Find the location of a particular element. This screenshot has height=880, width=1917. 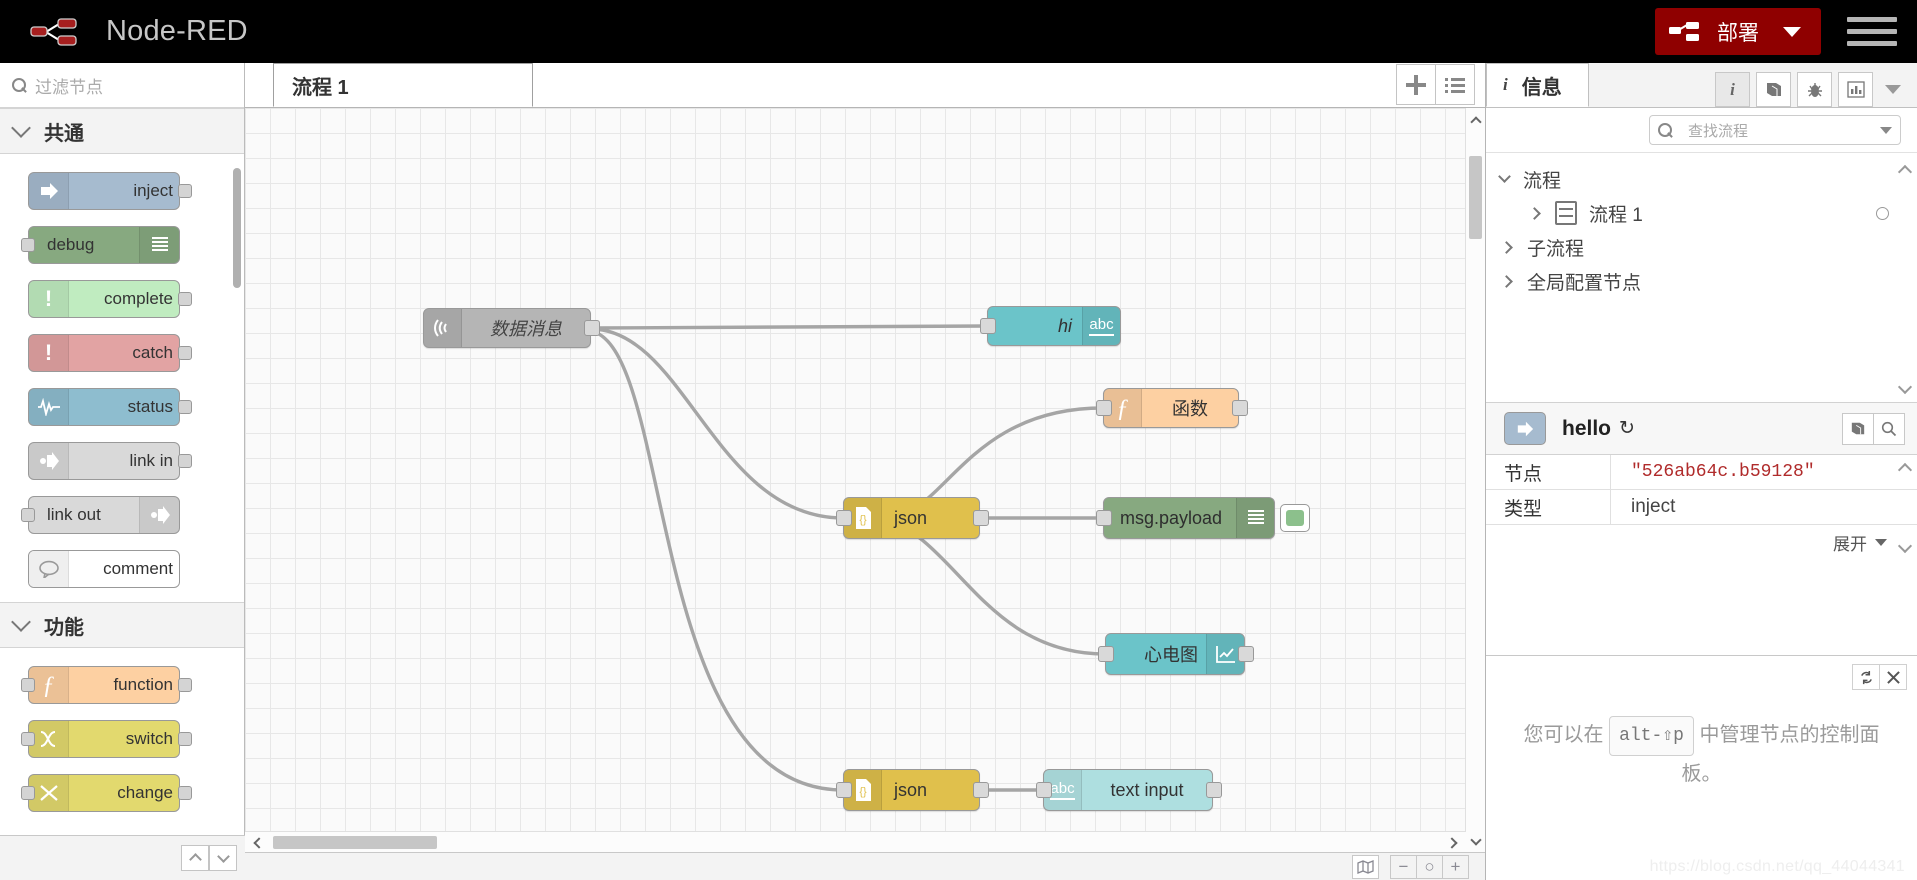

flow-node-msg-payload: msg.payload is located at coordinates (1203, 518).